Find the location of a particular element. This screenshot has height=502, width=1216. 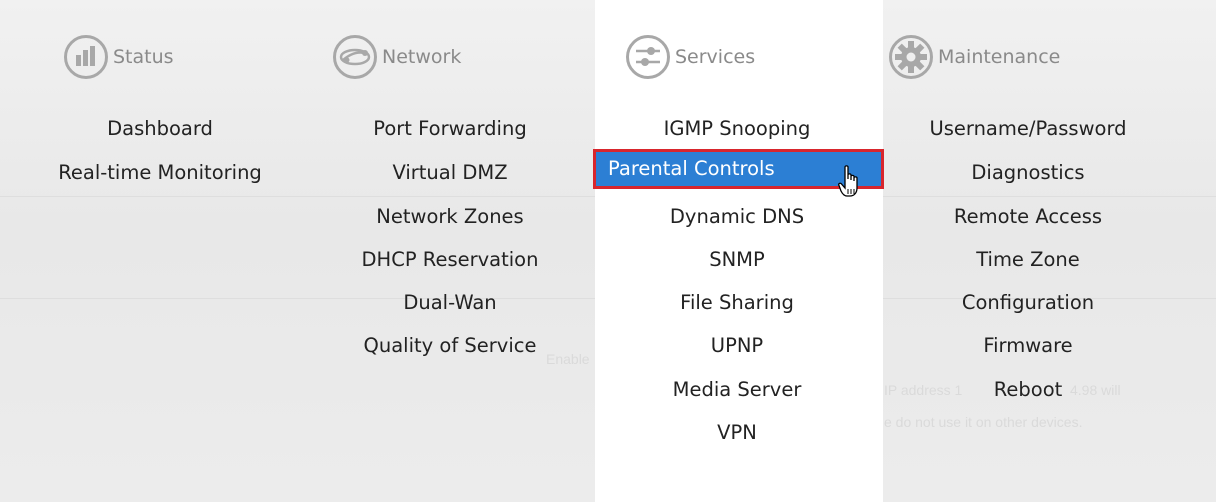

menu-item-configuration: Configuration is located at coordinates (1028, 303).